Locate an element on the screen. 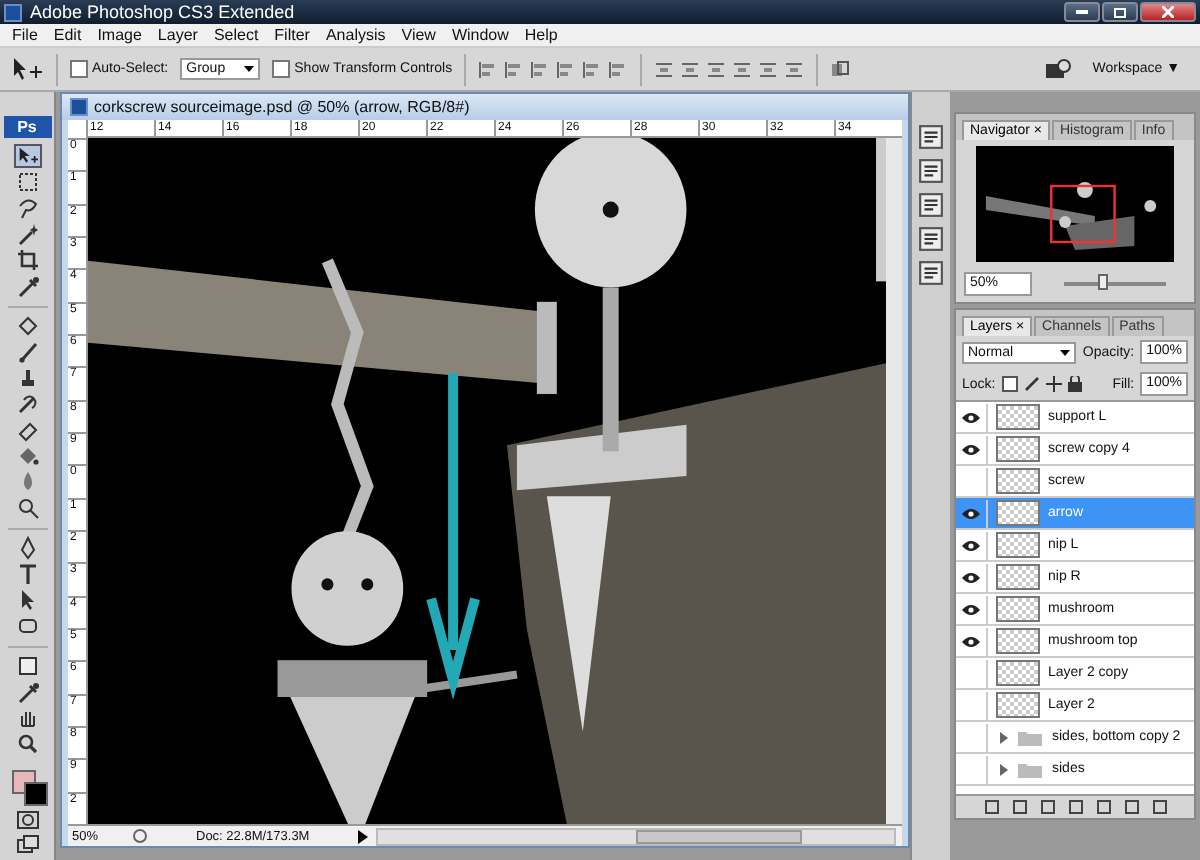 This screenshot has height=860, width=1200. status-icon is located at coordinates (140, 836).